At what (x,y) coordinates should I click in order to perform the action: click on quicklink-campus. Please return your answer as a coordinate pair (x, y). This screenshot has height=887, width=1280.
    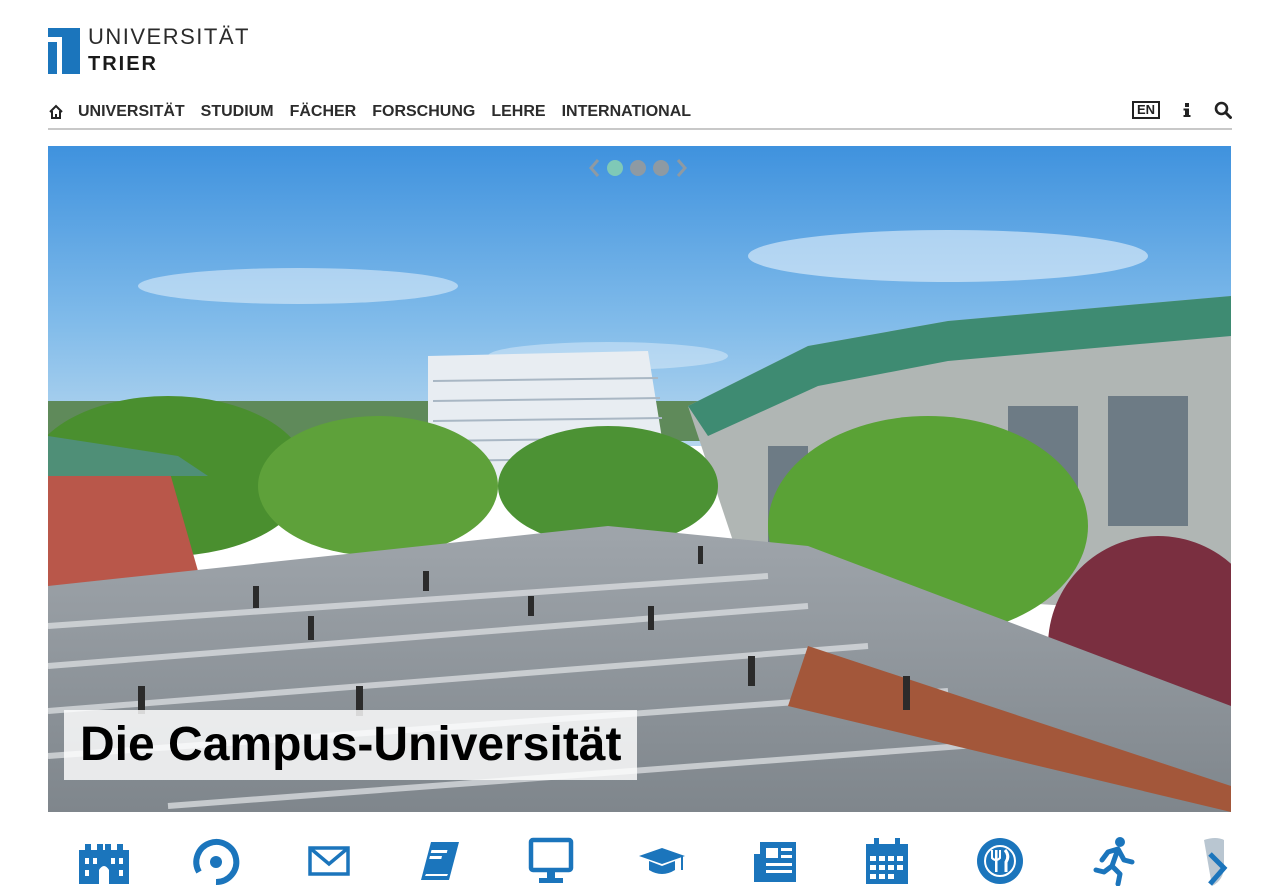
    Looking at the image, I should click on (104, 861).